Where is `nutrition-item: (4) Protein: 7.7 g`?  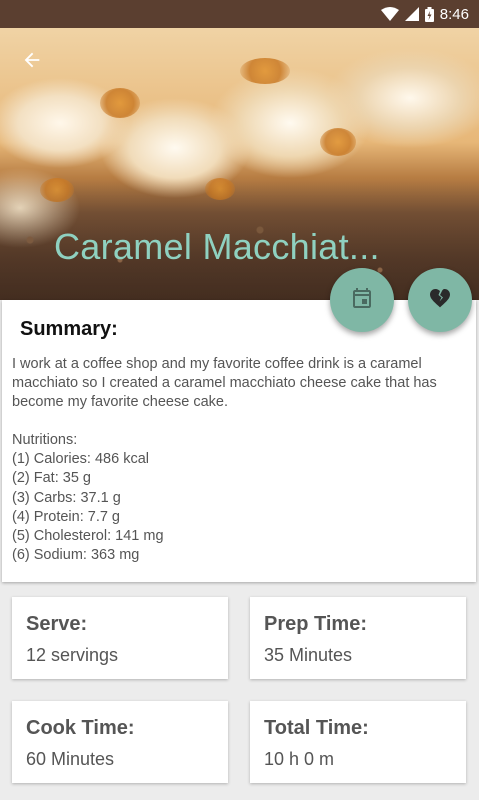
nutrition-item: (4) Protein: 7.7 g is located at coordinates (66, 516).